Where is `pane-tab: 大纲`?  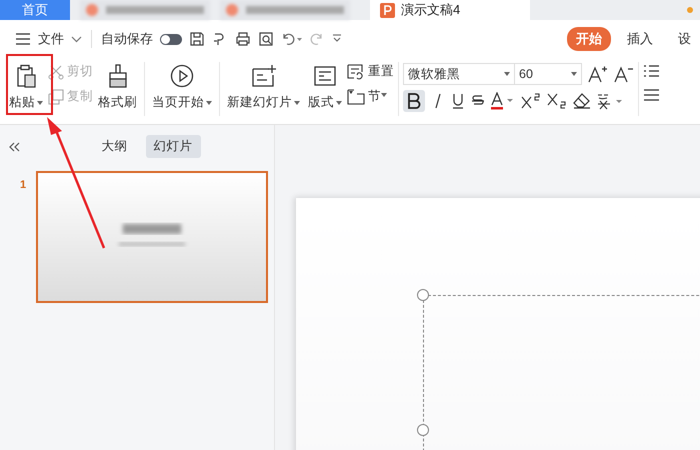 pane-tab: 大纲 is located at coordinates (115, 146).